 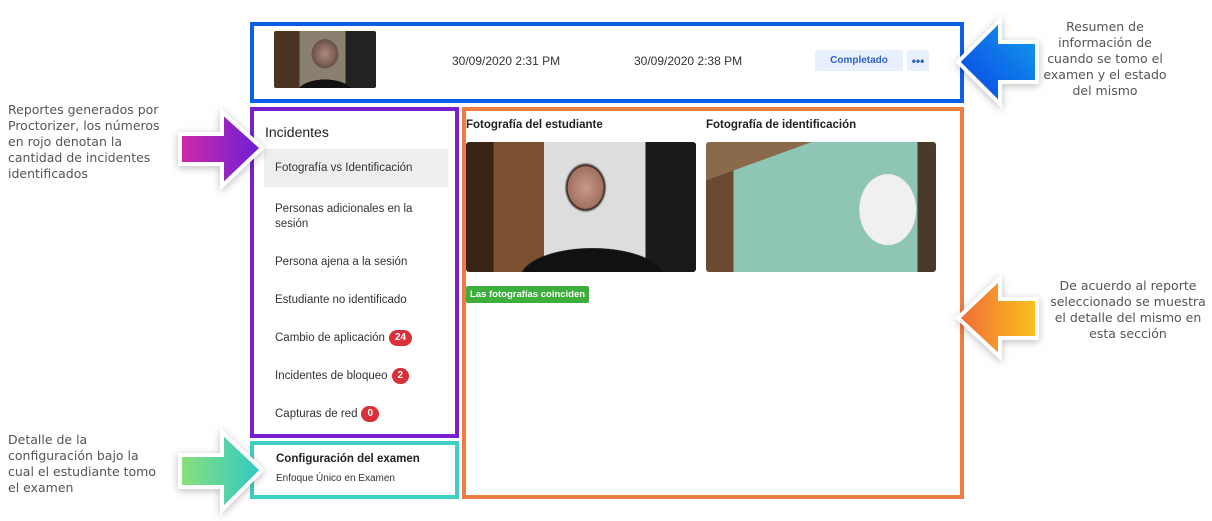 I want to click on arrow-summary-icon, so click(x=997, y=62).